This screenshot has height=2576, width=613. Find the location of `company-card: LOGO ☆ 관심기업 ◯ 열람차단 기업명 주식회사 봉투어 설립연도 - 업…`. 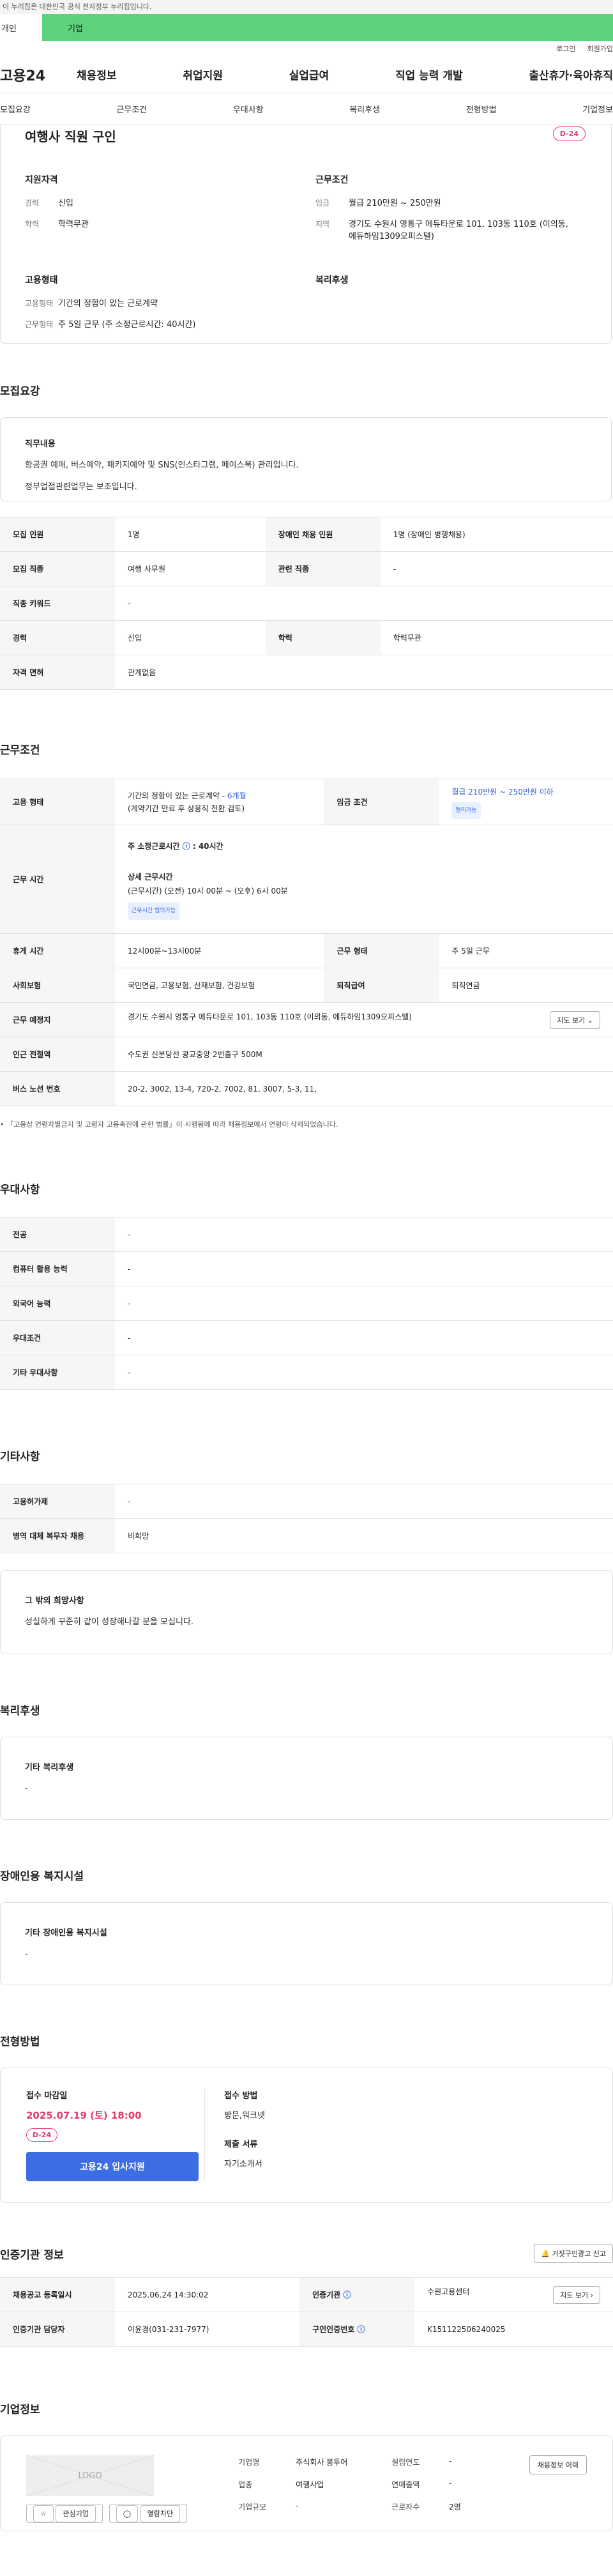

company-card: LOGO ☆ 관심기업 ◯ 열람차단 기업명 주식회사 봉투어 설립연도 - 업… is located at coordinates (306, 2483).